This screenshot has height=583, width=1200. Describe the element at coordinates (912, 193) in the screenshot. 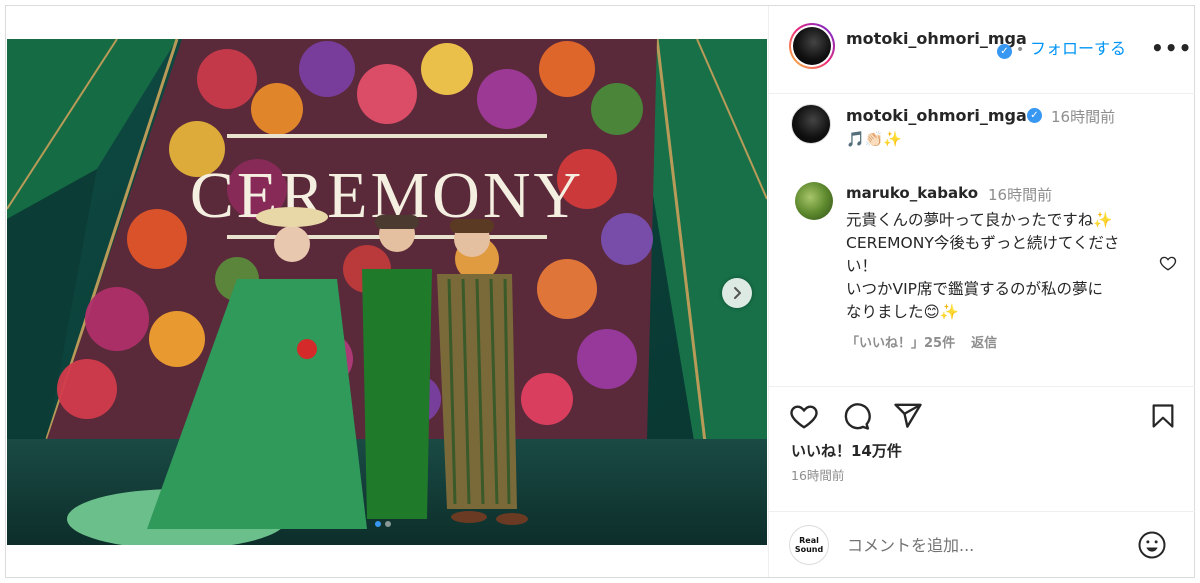

I see `comment-username: maruko_kabako` at that location.